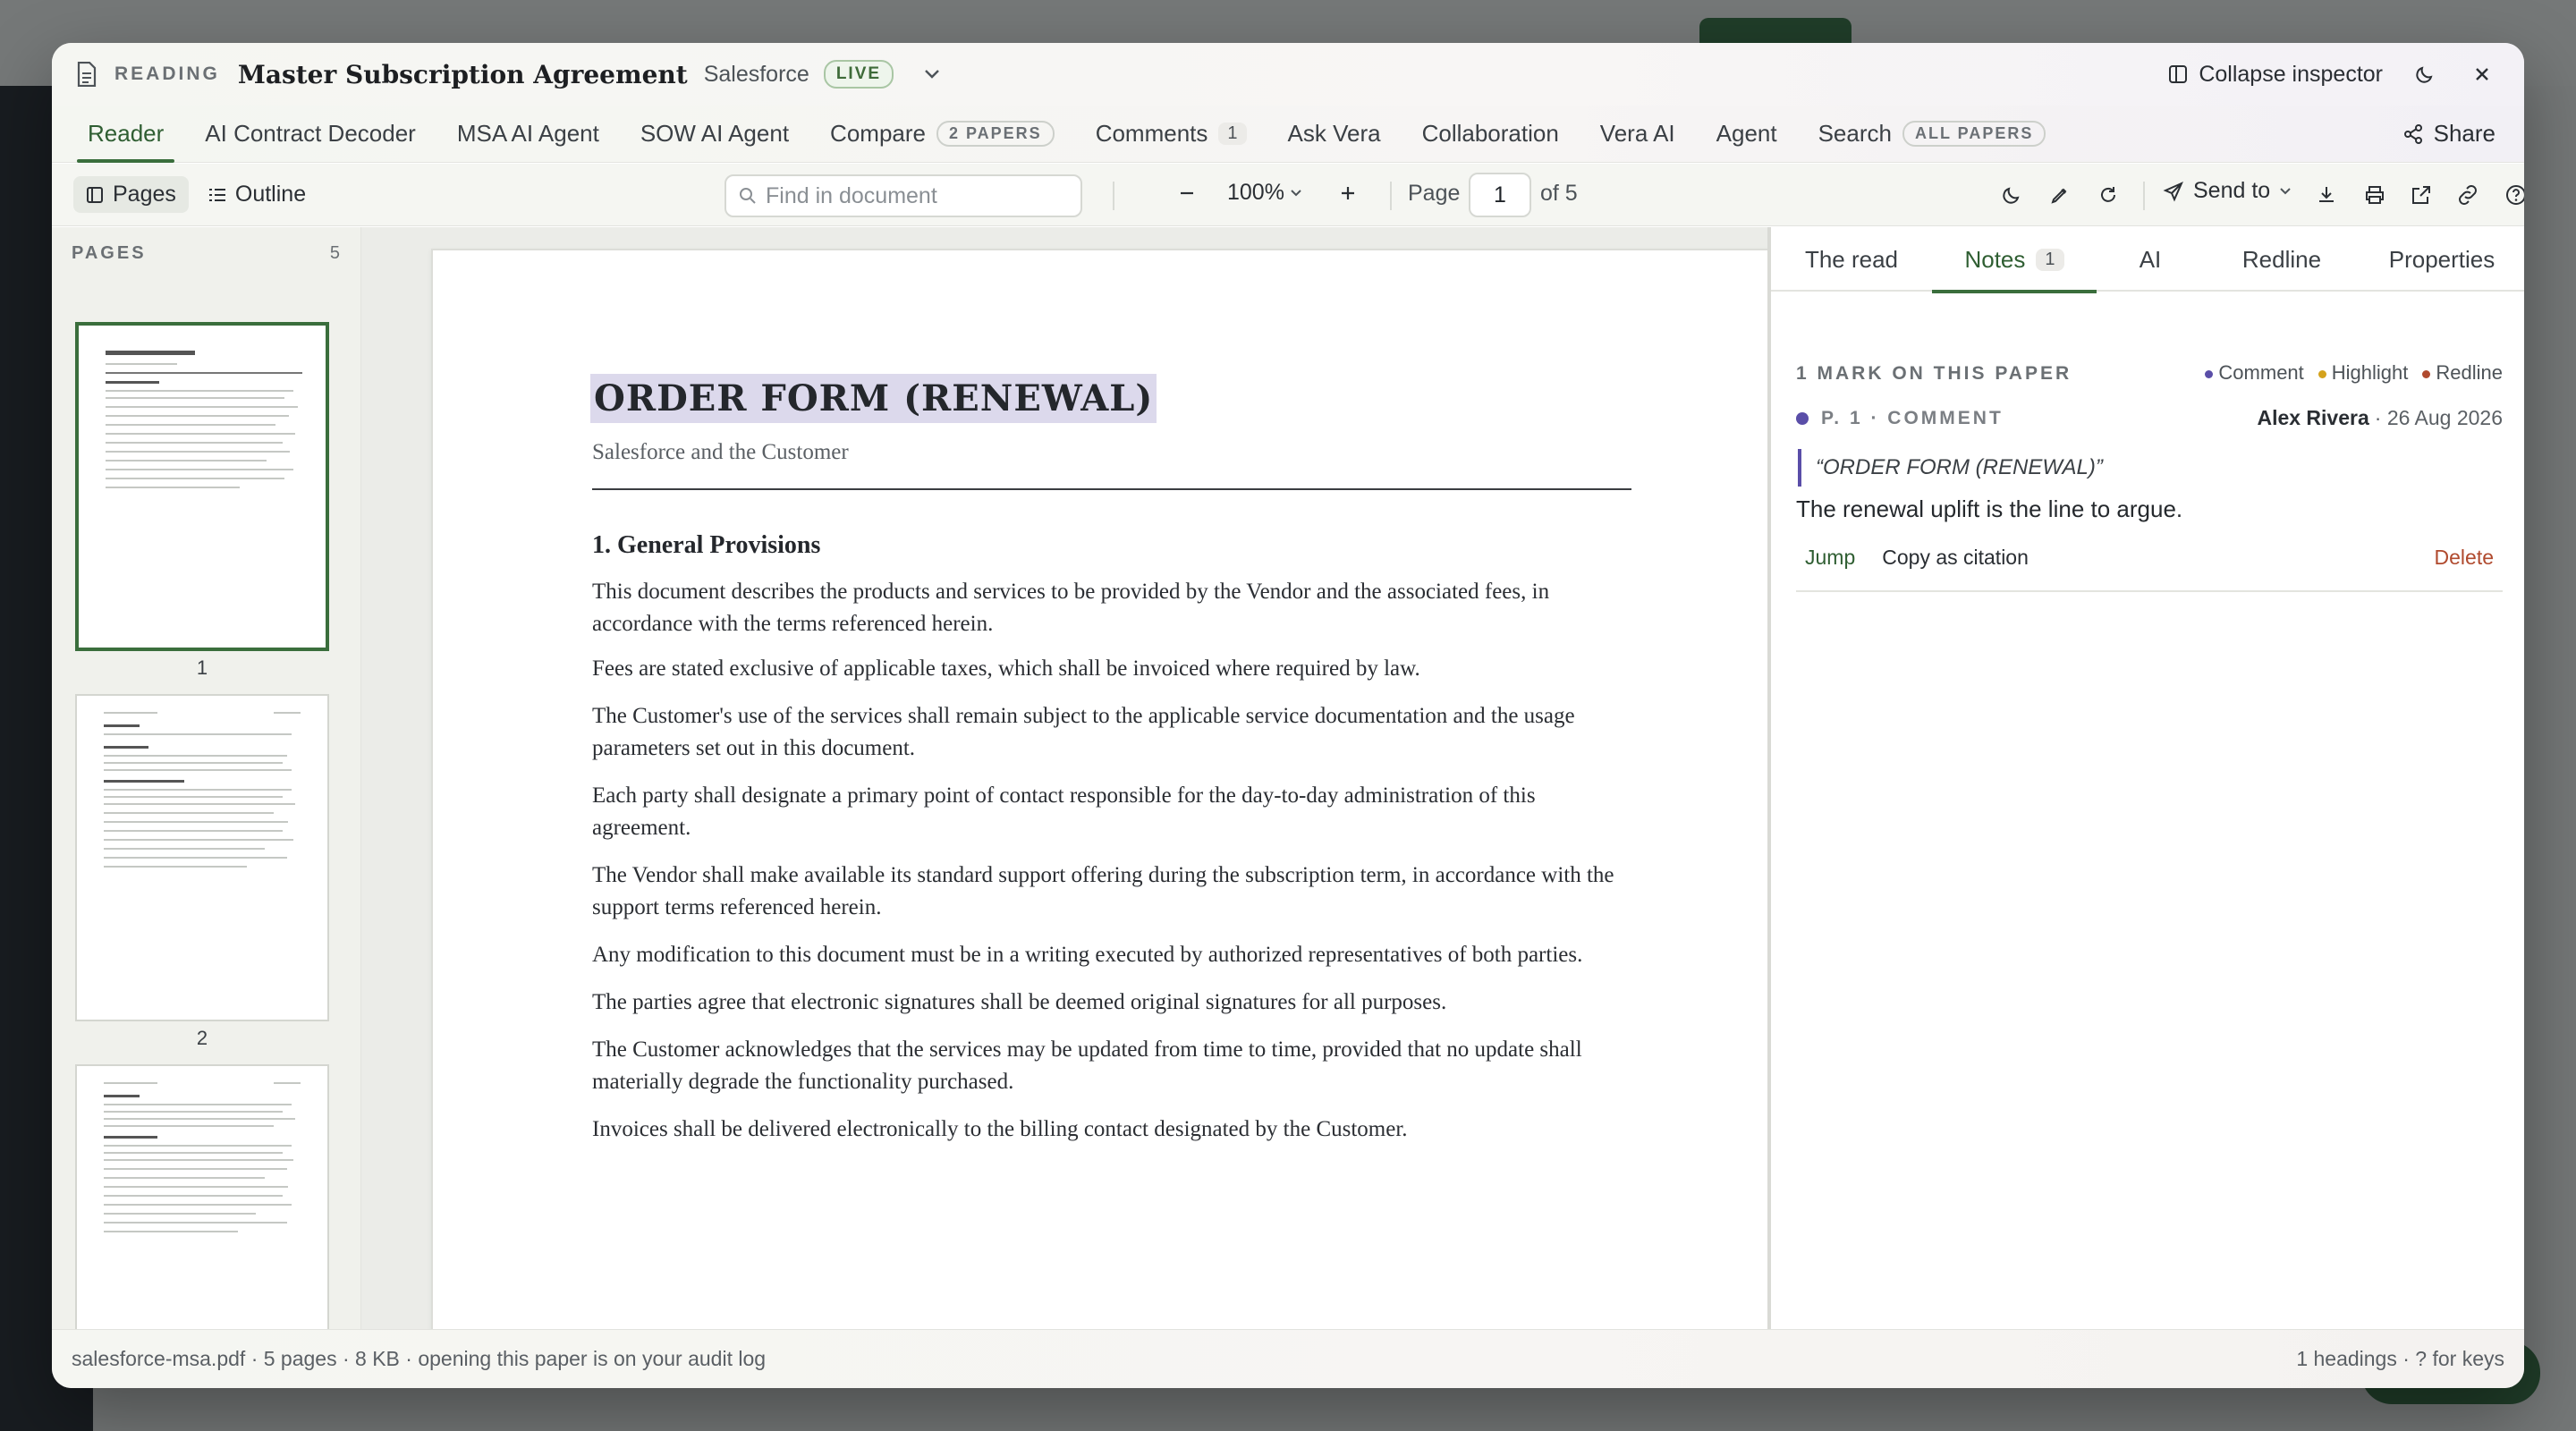  What do you see at coordinates (1955, 558) in the screenshot?
I see `copy-citation-button: Copy as citation` at bounding box center [1955, 558].